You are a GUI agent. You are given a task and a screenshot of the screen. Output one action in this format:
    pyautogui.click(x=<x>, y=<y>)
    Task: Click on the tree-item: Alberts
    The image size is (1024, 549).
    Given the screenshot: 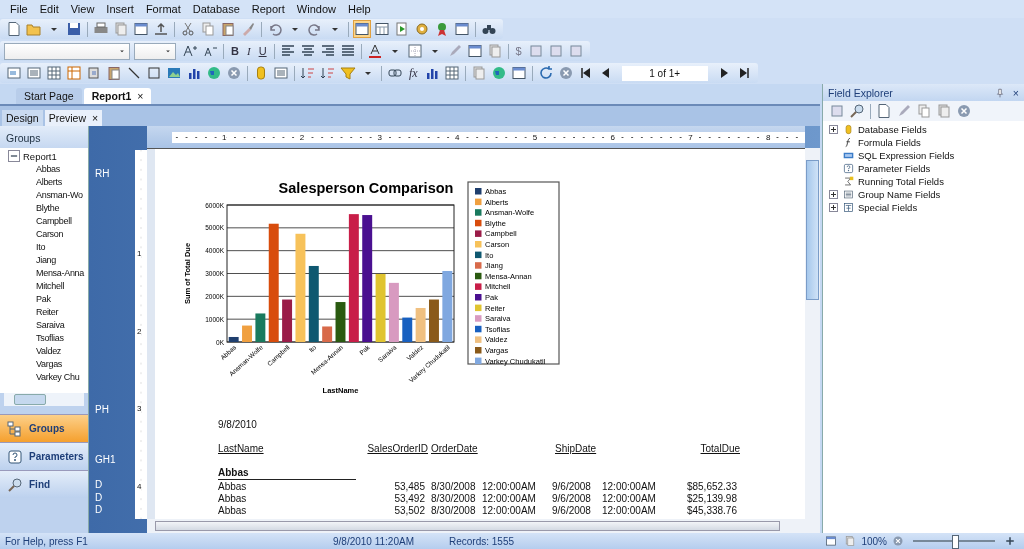 What is the action you would take?
    pyautogui.click(x=44, y=182)
    